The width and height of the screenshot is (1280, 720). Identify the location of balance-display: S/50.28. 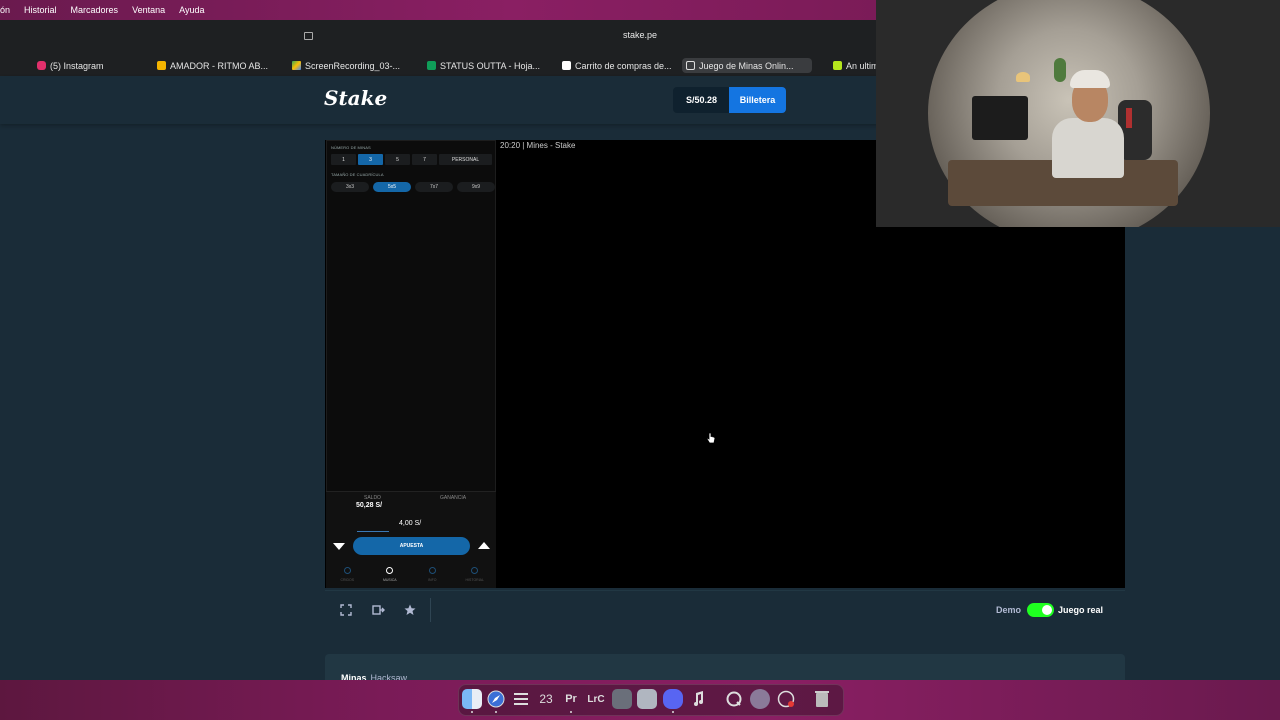
(701, 100).